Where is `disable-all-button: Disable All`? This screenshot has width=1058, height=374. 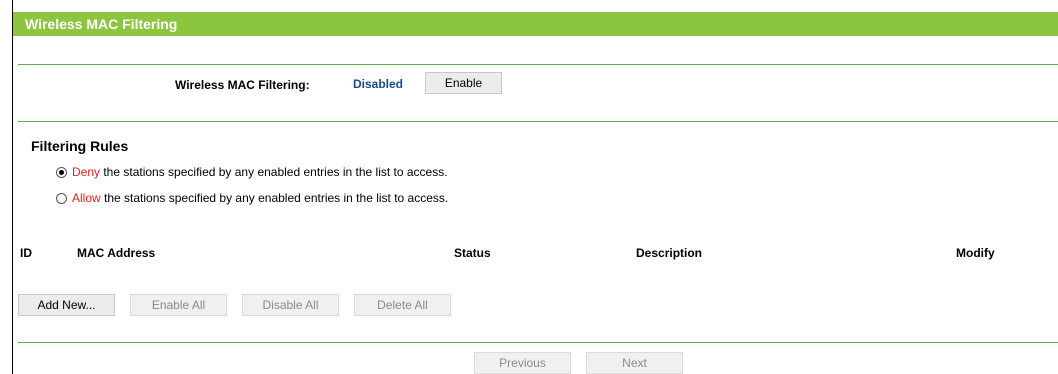
disable-all-button: Disable All is located at coordinates (290, 305).